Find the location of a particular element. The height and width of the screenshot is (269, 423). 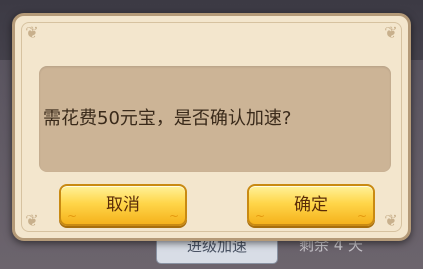

cancel-button: ~ 取消 ~ is located at coordinates (123, 205).